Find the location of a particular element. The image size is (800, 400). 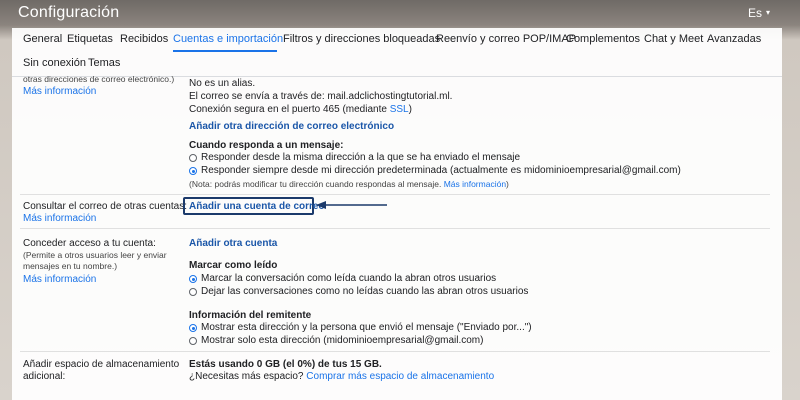

reply-note-more-info-link: Más información is located at coordinates (475, 184).